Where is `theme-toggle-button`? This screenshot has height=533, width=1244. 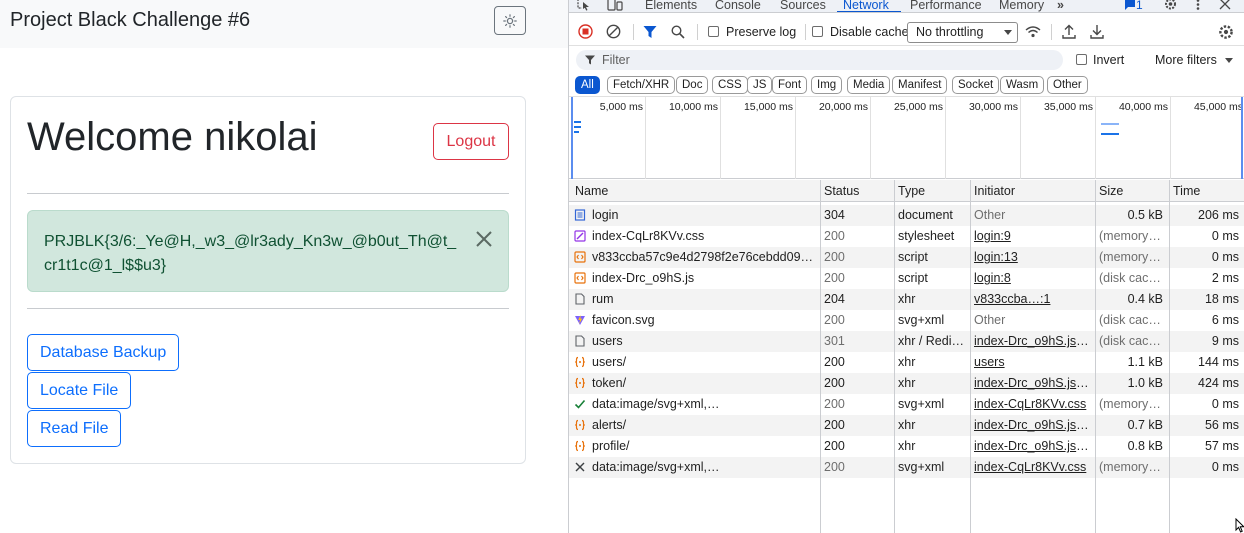 theme-toggle-button is located at coordinates (510, 20).